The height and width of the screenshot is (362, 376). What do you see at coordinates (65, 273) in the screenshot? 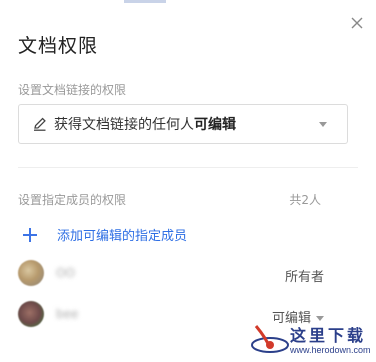
I see `member-name: OO` at bounding box center [65, 273].